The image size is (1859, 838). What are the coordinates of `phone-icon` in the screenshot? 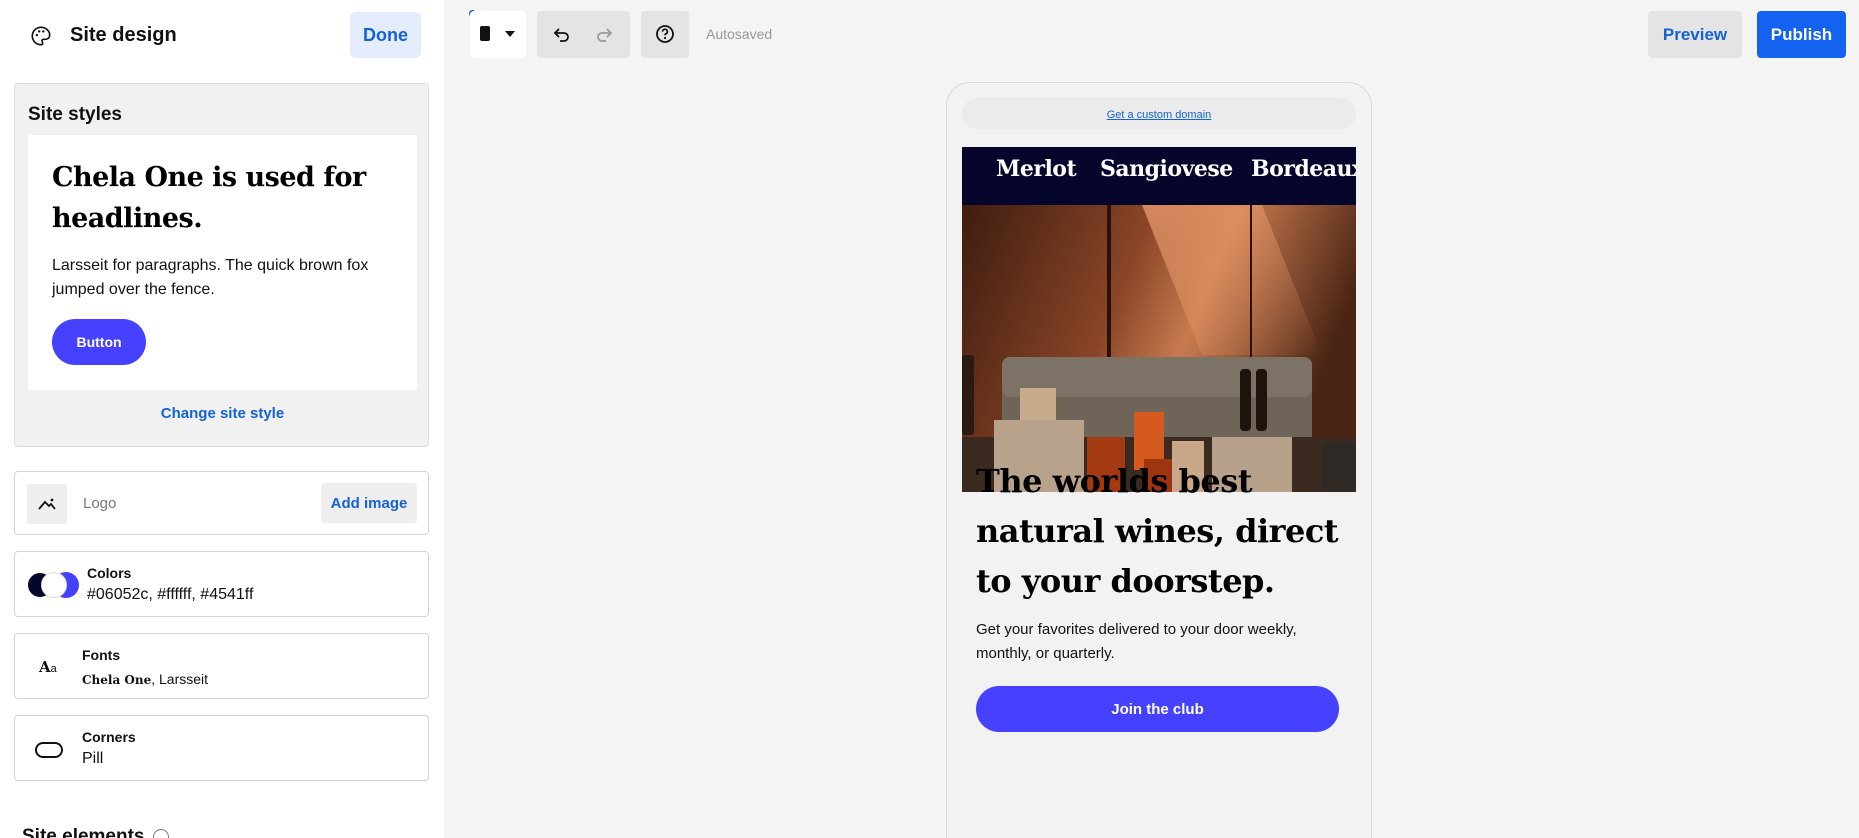 It's located at (485, 33).